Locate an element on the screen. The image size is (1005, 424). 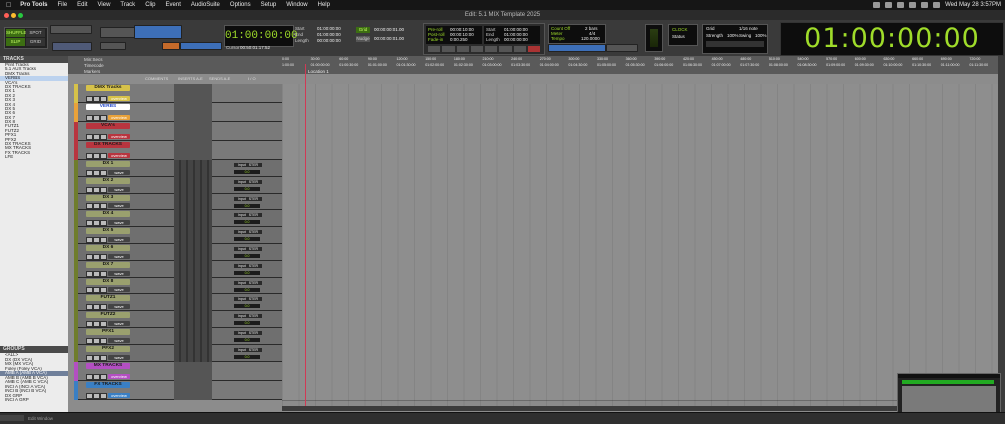
track-header: DX TRACKS overview is located at coordinates (178, 150).